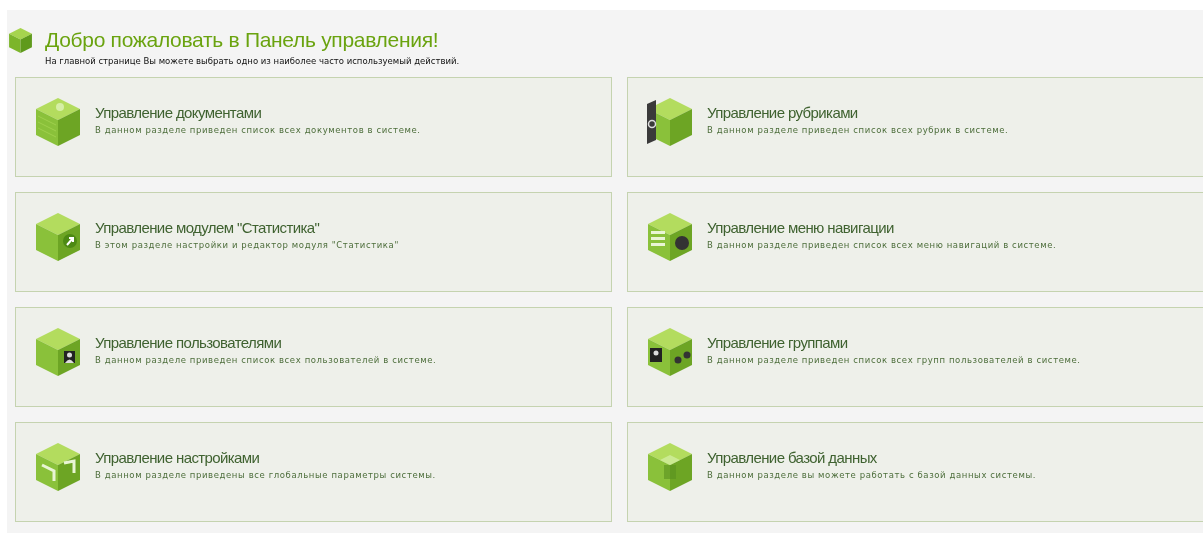  I want to click on group-cube-icon, so click(670, 352).